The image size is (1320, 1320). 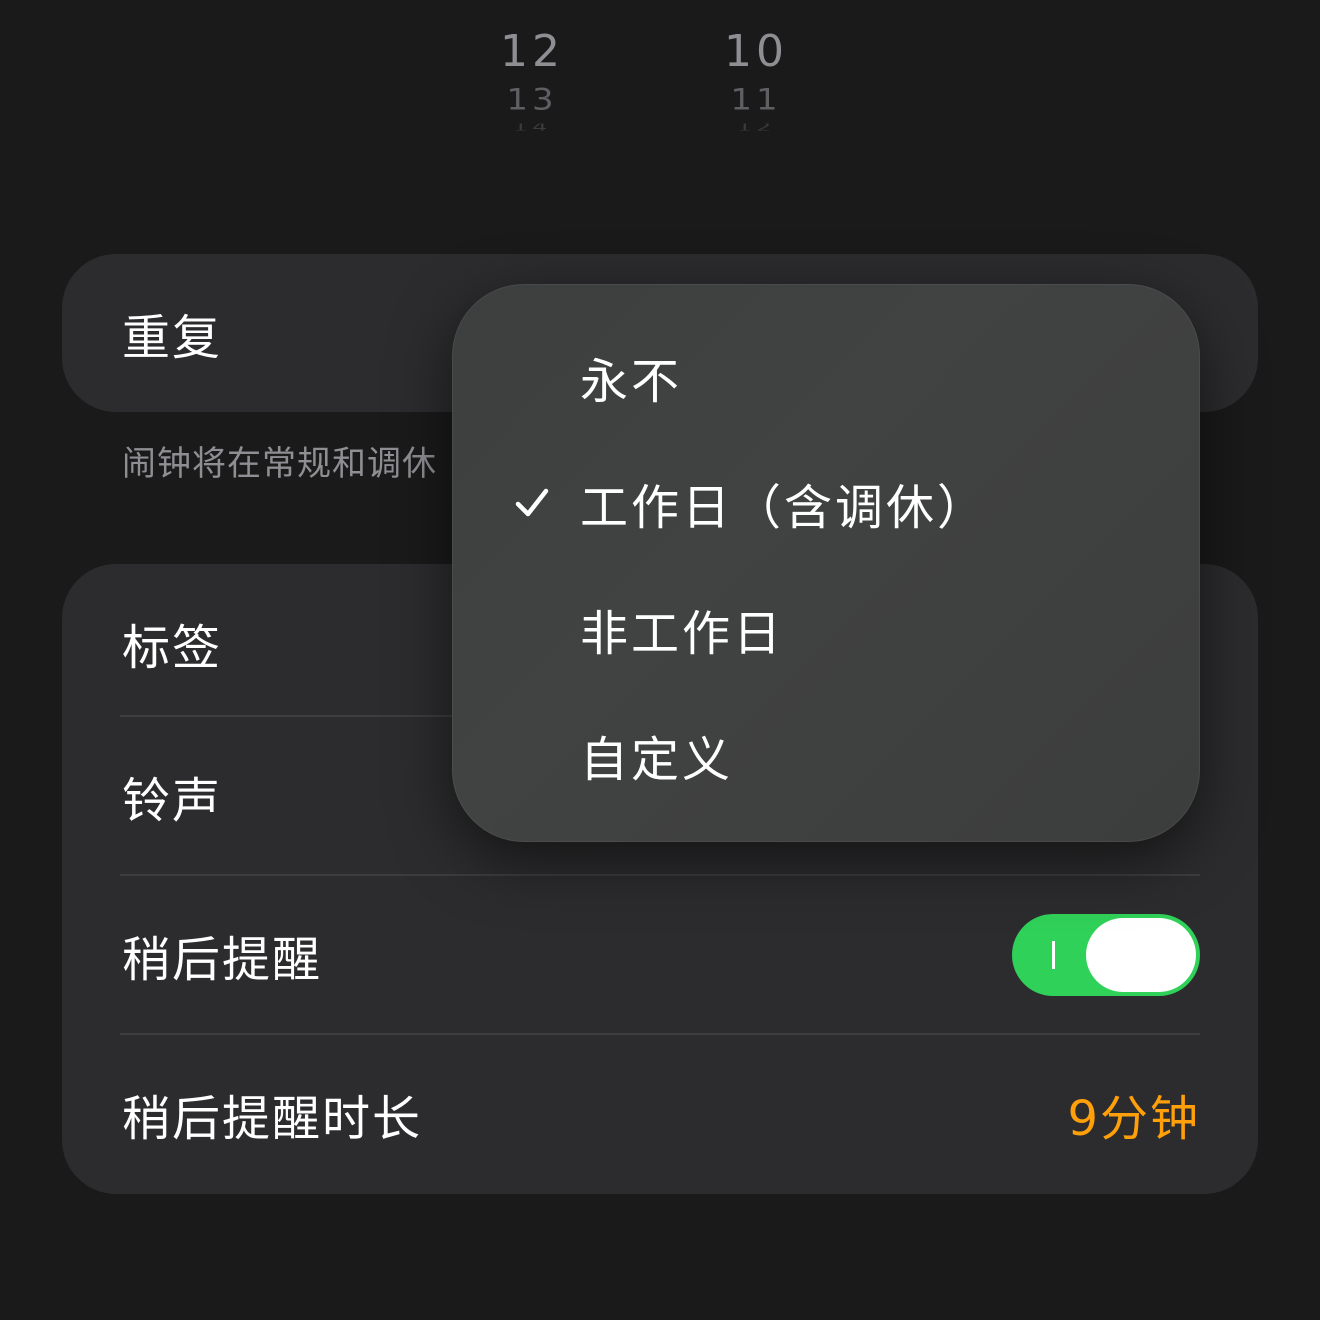 I want to click on checkmark-icon, so click(x=532, y=502).